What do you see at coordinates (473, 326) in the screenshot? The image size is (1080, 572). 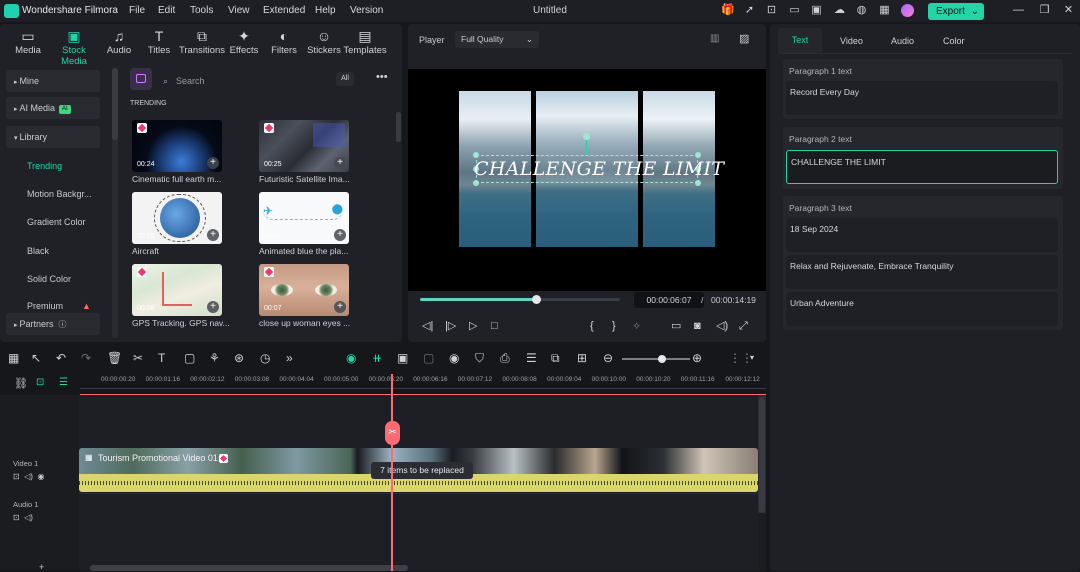 I see `play-icon: ▷` at bounding box center [473, 326].